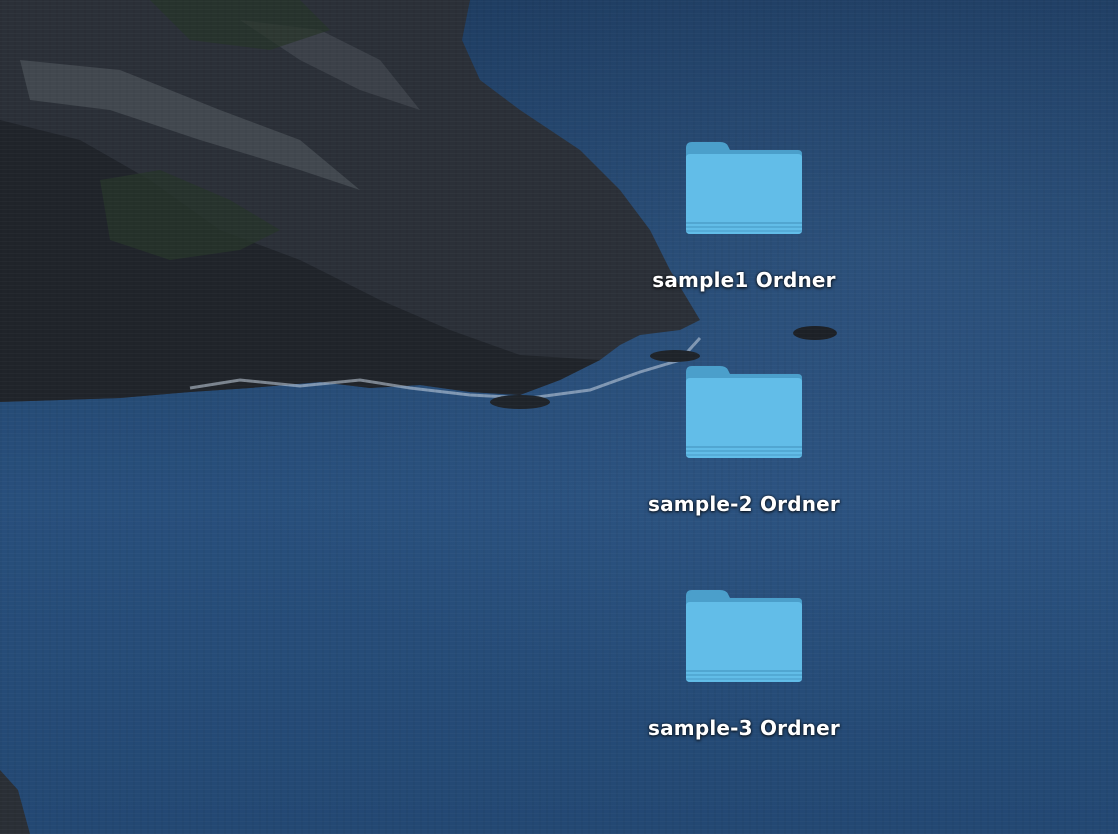 This screenshot has height=834, width=1118. I want to click on desktop-folder-sample-2: sample-2 Ordner, so click(744, 440).